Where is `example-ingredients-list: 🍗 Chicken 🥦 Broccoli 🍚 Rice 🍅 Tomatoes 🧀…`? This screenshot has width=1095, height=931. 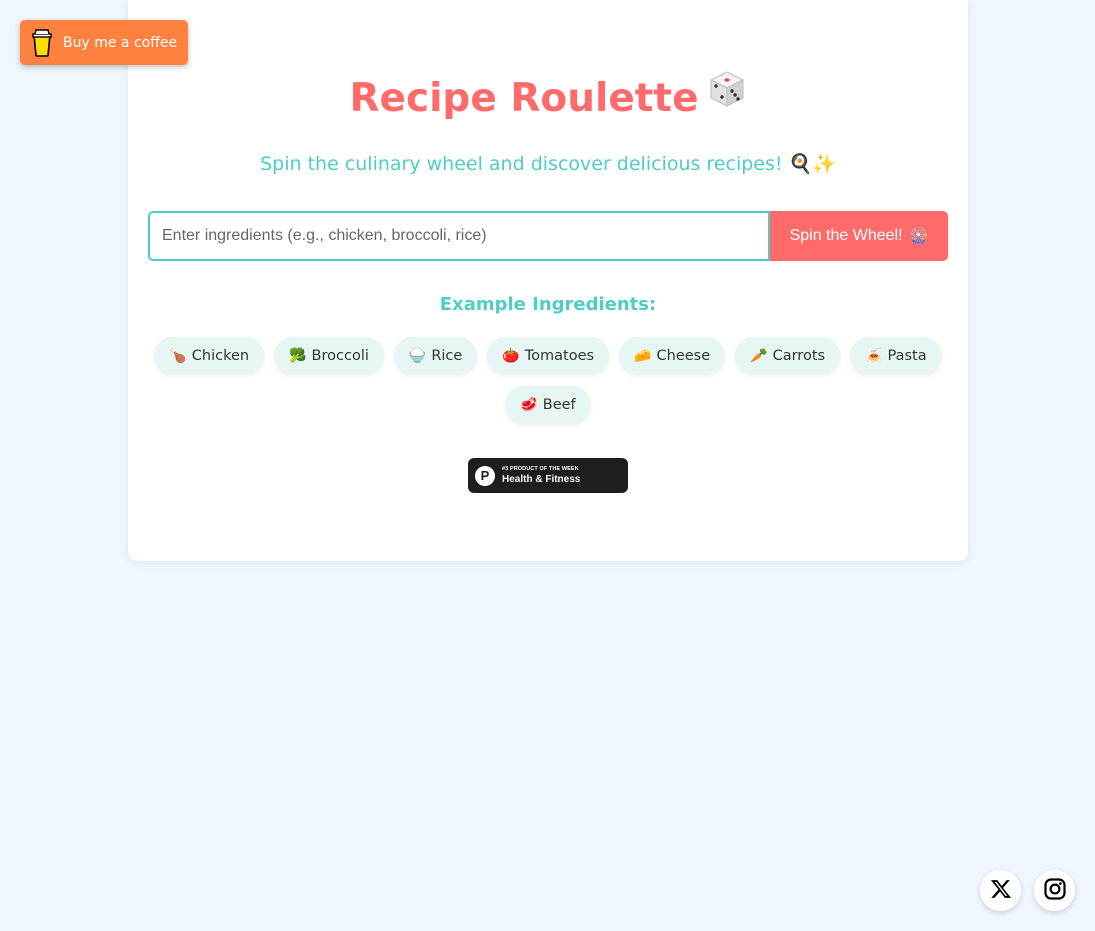
example-ingredients-list: 🍗 Chicken 🥦 Broccoli 🍚 Rice 🍅 Tomatoes 🧀… is located at coordinates (548, 380).